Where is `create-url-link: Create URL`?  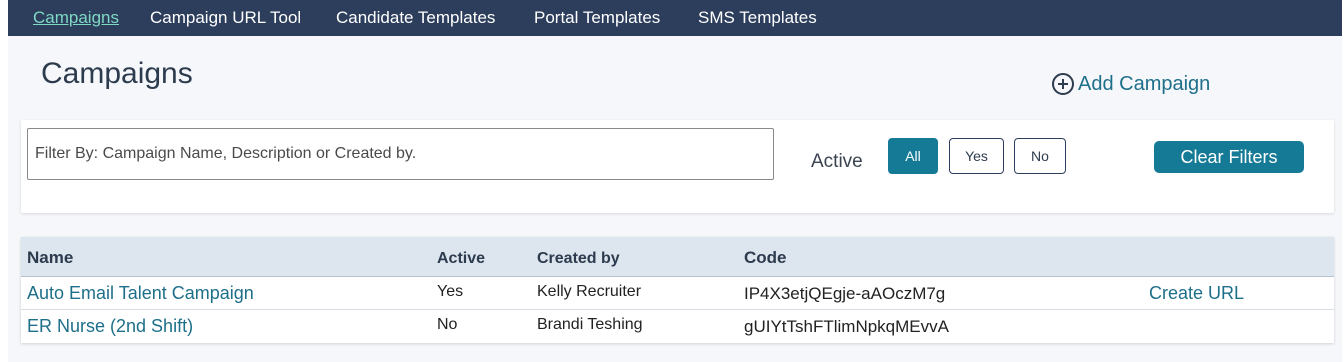
create-url-link: Create URL is located at coordinates (1196, 293).